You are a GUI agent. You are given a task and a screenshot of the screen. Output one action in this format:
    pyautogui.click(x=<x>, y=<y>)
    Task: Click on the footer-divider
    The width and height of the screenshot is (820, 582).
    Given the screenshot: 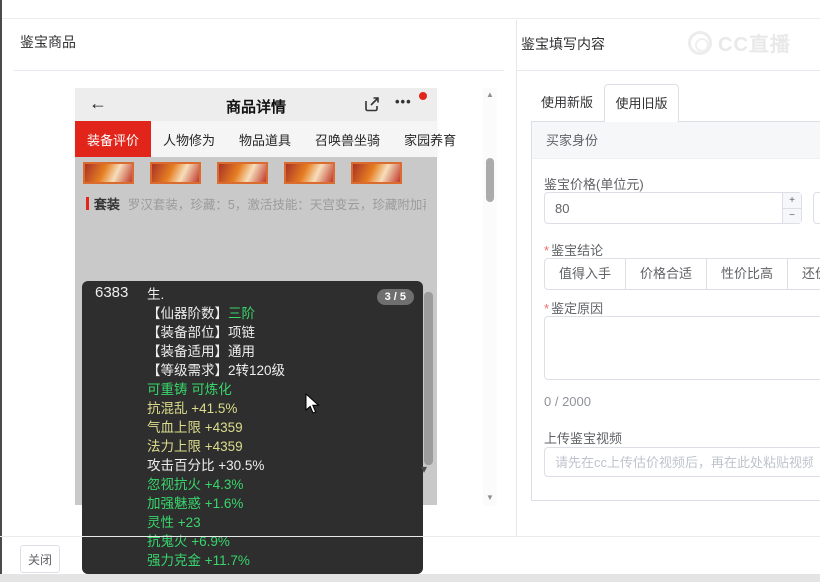 What is the action you would take?
    pyautogui.click(x=410, y=536)
    